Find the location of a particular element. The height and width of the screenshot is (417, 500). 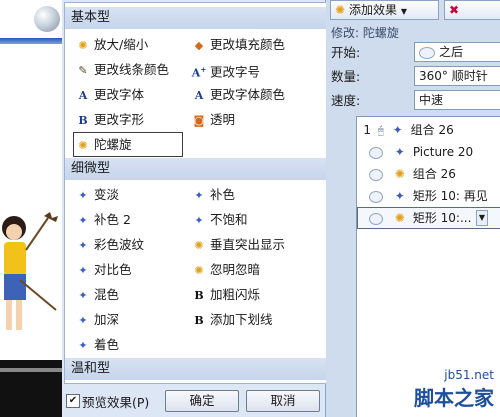

remove-icon: ✖ is located at coordinates (454, 10).